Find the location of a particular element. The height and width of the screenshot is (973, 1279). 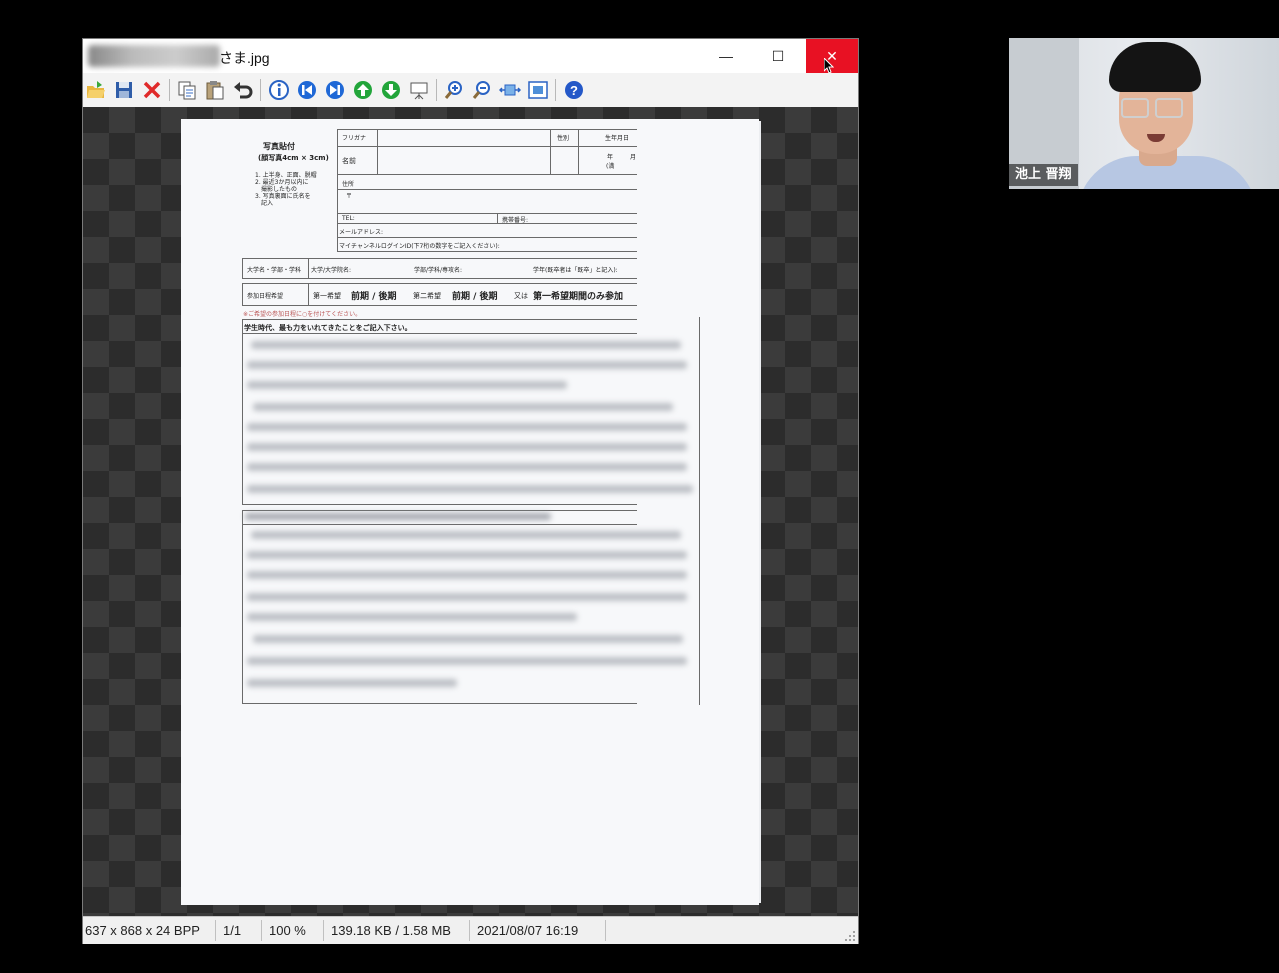

school-label: 大学名・学部・学科 is located at coordinates (274, 270).